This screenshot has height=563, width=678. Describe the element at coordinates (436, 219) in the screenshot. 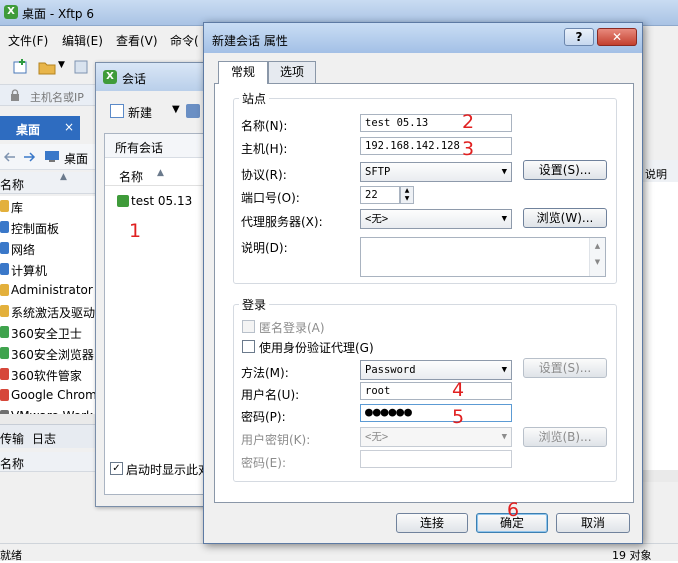

I see `proxy-select: <无> ▼` at that location.